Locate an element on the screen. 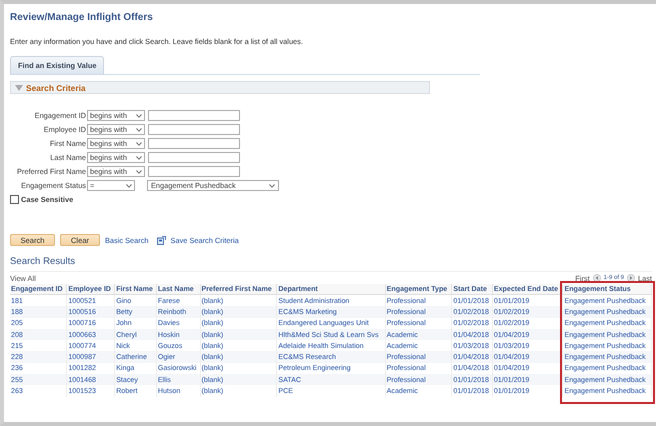 The height and width of the screenshot is (426, 656). page-title: Review/Manage Inflight Offers is located at coordinates (81, 17).